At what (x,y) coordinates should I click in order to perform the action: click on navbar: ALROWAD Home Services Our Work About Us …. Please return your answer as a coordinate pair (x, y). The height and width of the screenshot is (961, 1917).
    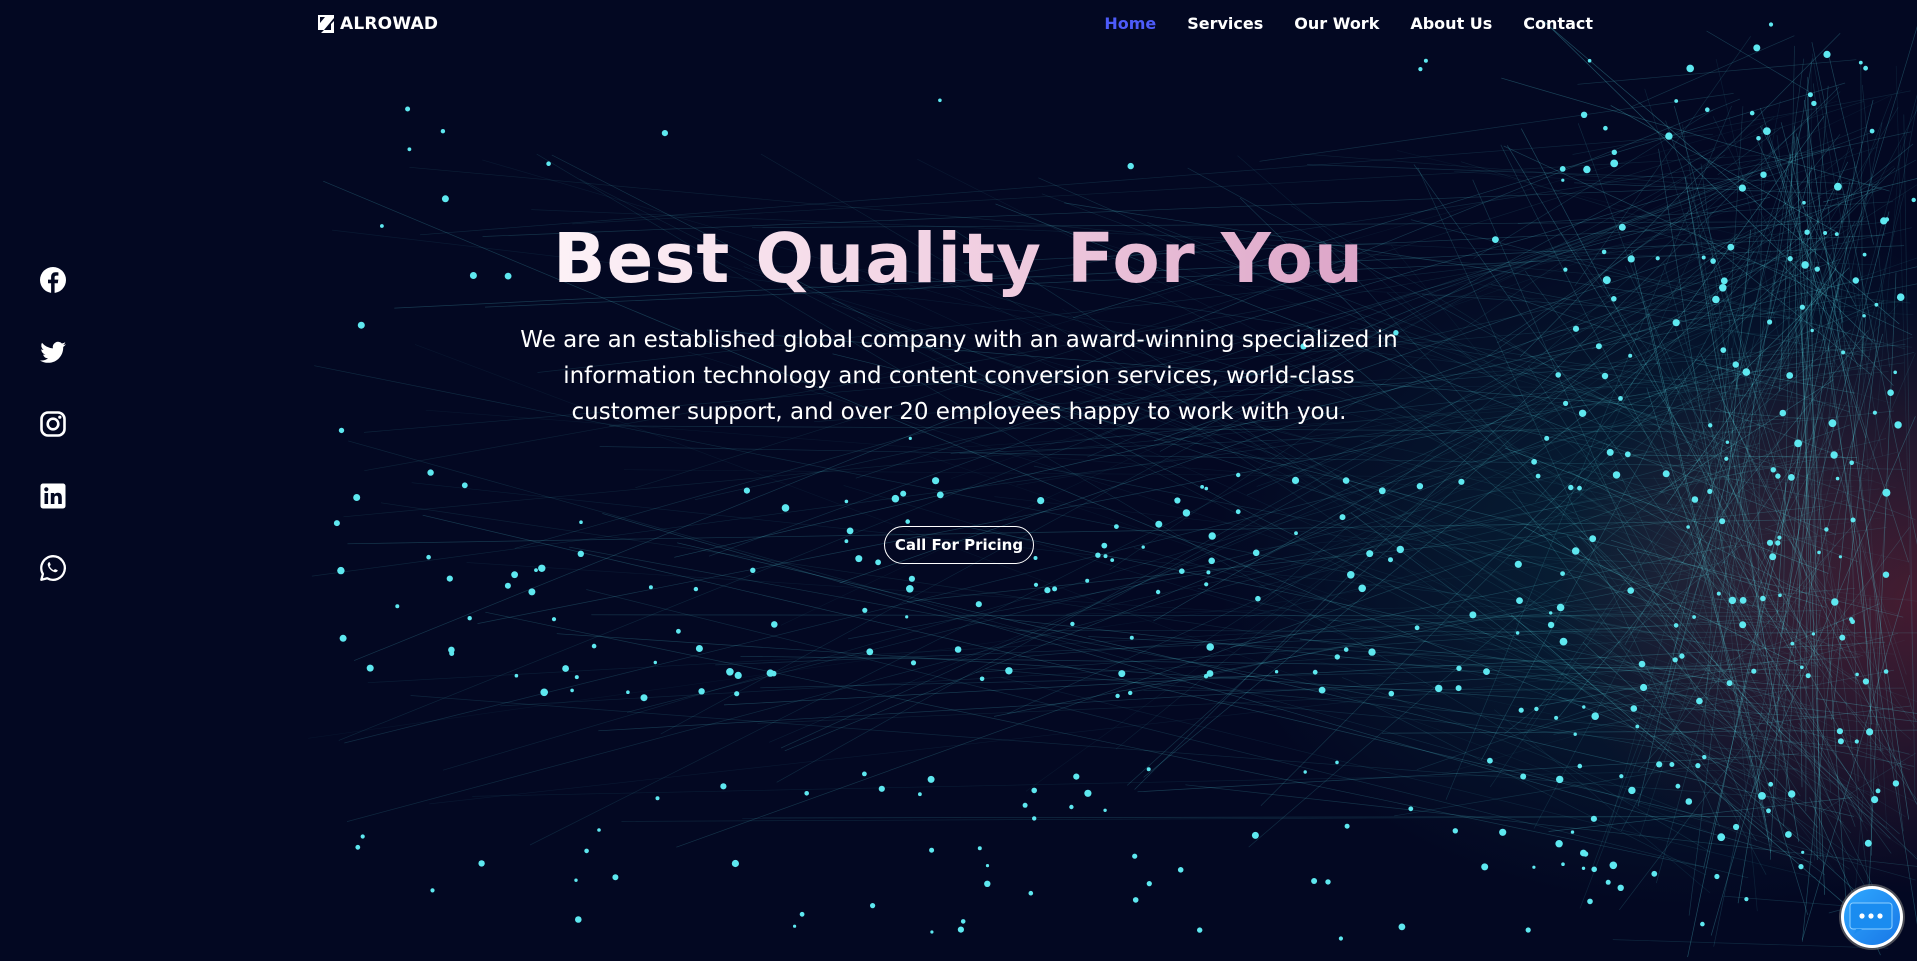
    Looking at the image, I should click on (958, 25).